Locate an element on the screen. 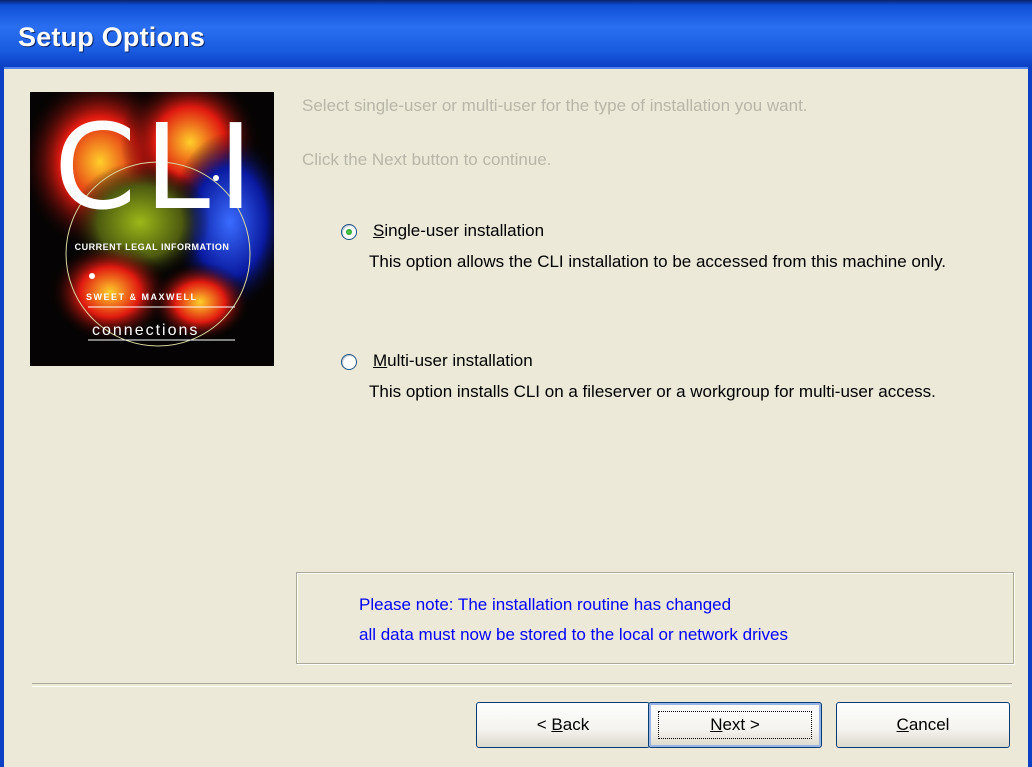 This screenshot has height=767, width=1032. back-prefix: < is located at coordinates (544, 724).